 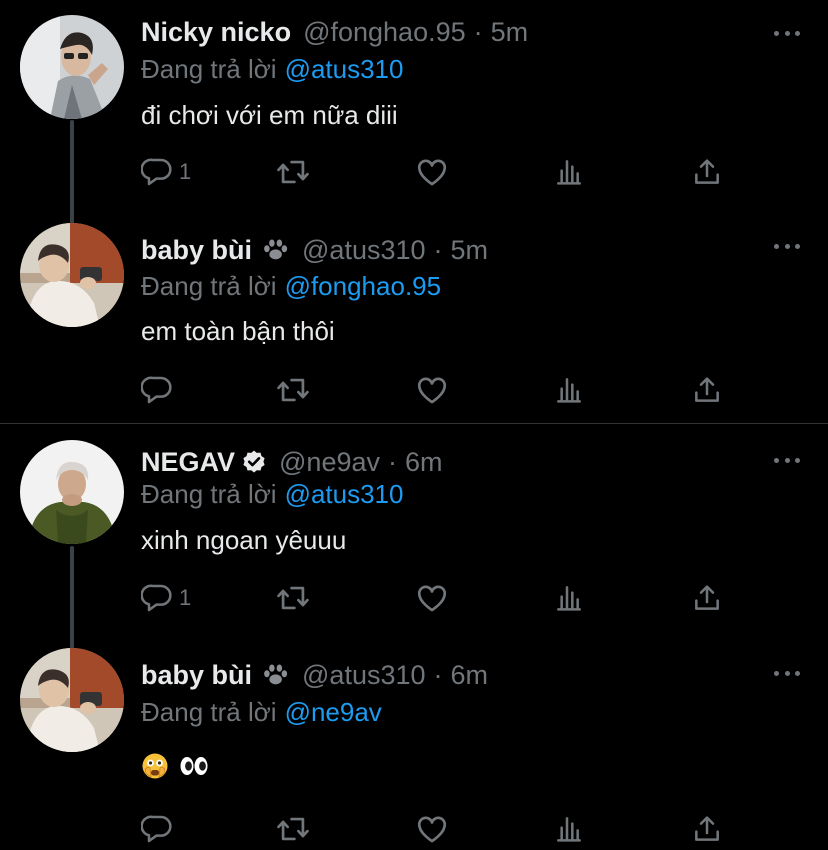 I want to click on flushed-face-emoji, so click(x=155, y=766).